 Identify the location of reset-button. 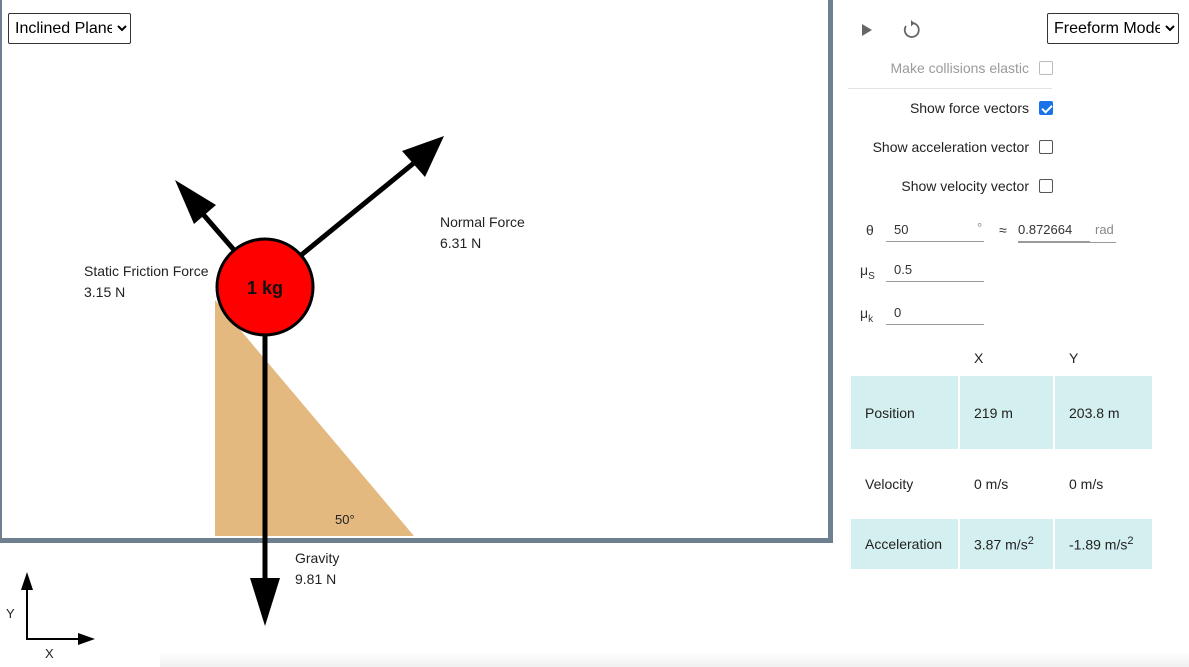
(911, 30).